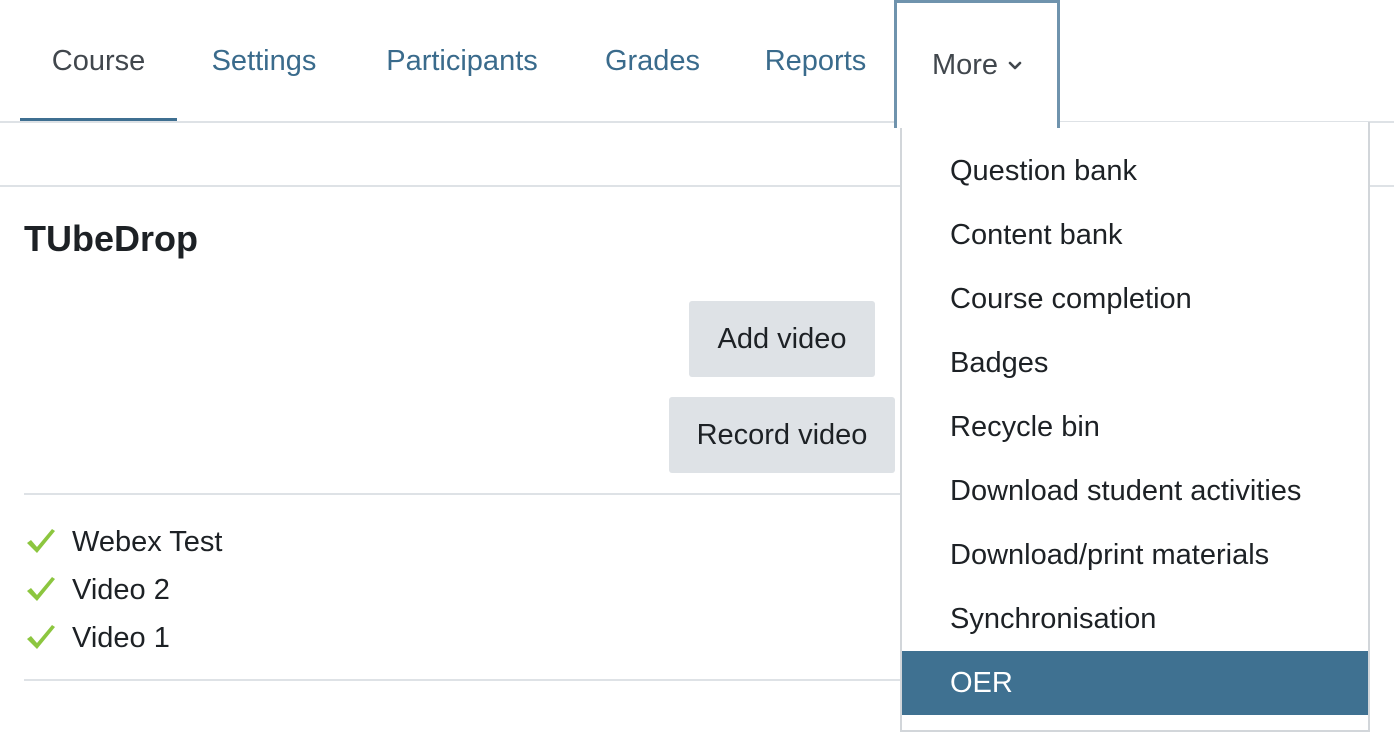 The width and height of the screenshot is (1394, 732). Describe the element at coordinates (965, 65) in the screenshot. I see `tab-more-label: More` at that location.